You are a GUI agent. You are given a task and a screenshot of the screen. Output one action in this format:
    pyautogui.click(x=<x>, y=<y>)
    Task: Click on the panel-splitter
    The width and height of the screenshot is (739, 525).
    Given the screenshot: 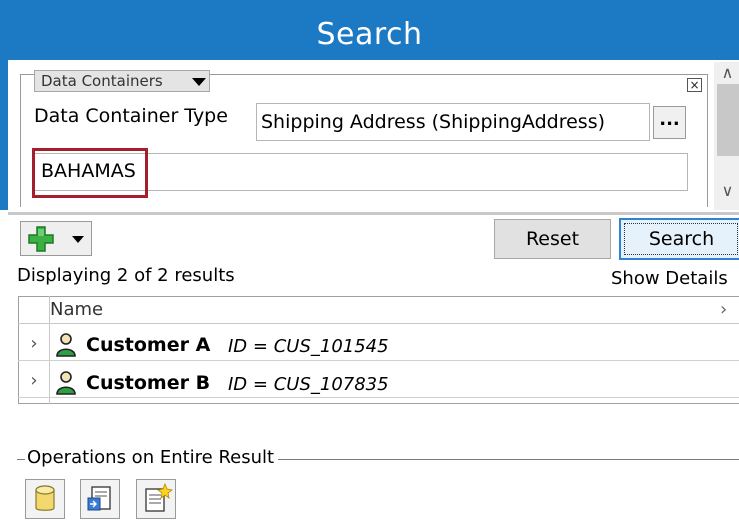 What is the action you would take?
    pyautogui.click(x=373, y=213)
    